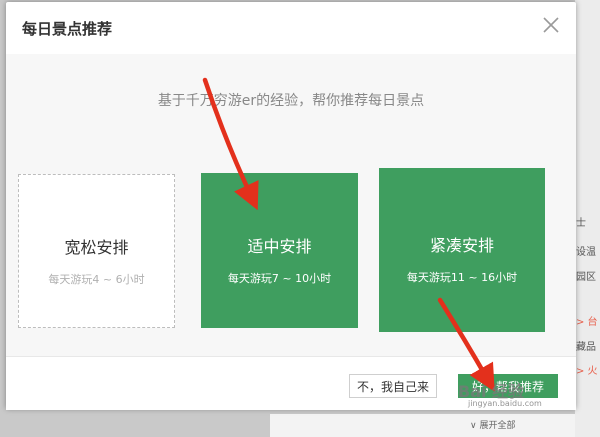 The height and width of the screenshot is (437, 600). What do you see at coordinates (96, 247) in the screenshot?
I see `option-name: 宽松安排` at bounding box center [96, 247].